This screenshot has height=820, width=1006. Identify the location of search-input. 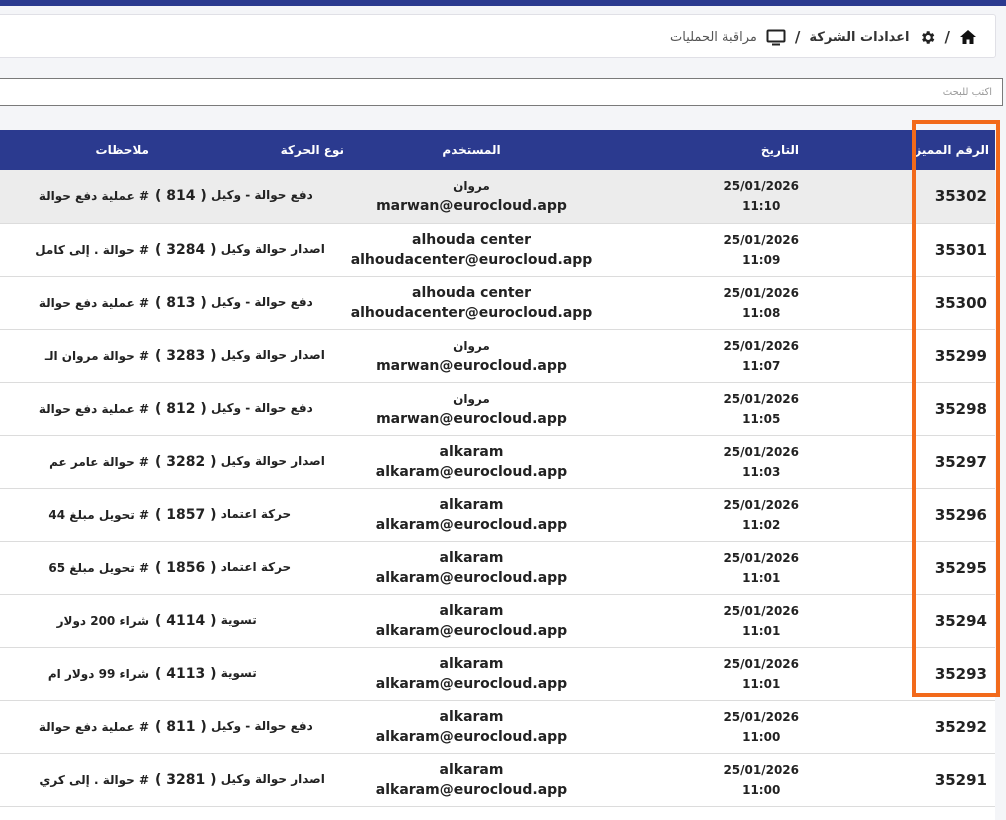
(501, 92).